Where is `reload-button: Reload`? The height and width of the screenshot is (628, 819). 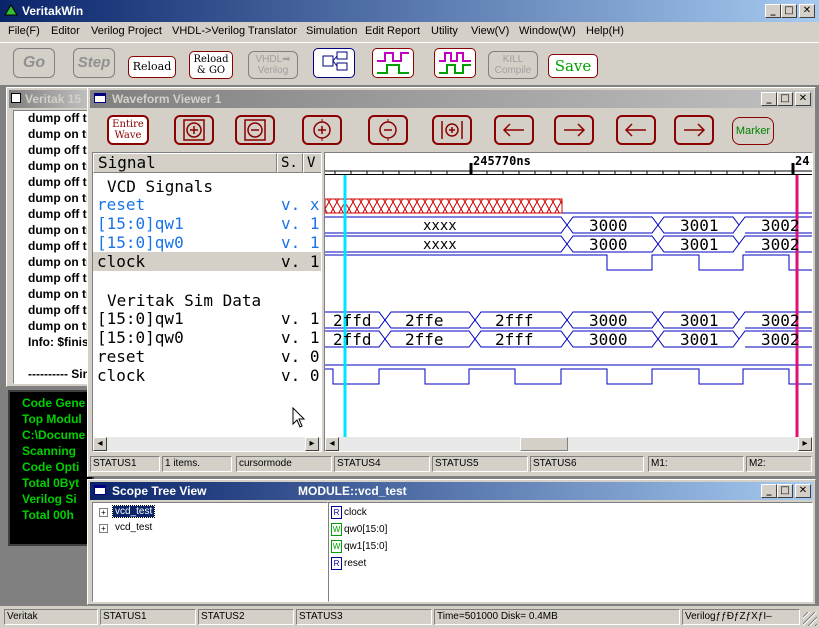 reload-button: Reload is located at coordinates (152, 67).